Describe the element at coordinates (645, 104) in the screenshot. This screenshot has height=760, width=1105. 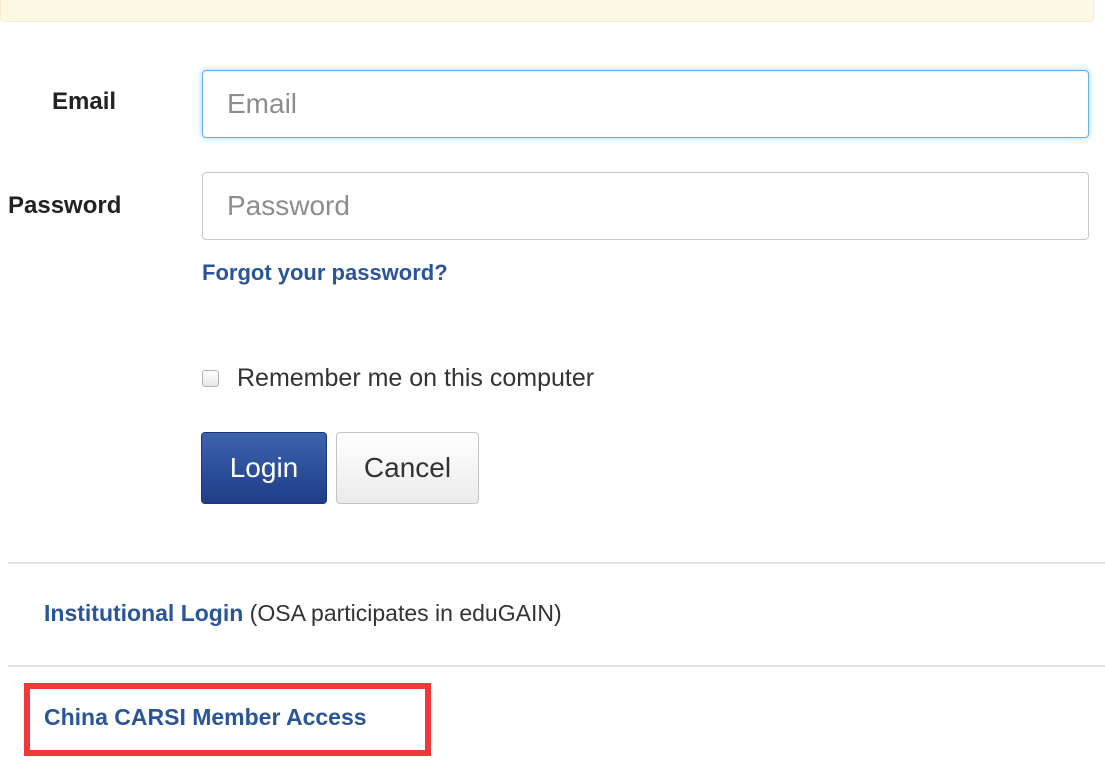
I see `email-field` at that location.